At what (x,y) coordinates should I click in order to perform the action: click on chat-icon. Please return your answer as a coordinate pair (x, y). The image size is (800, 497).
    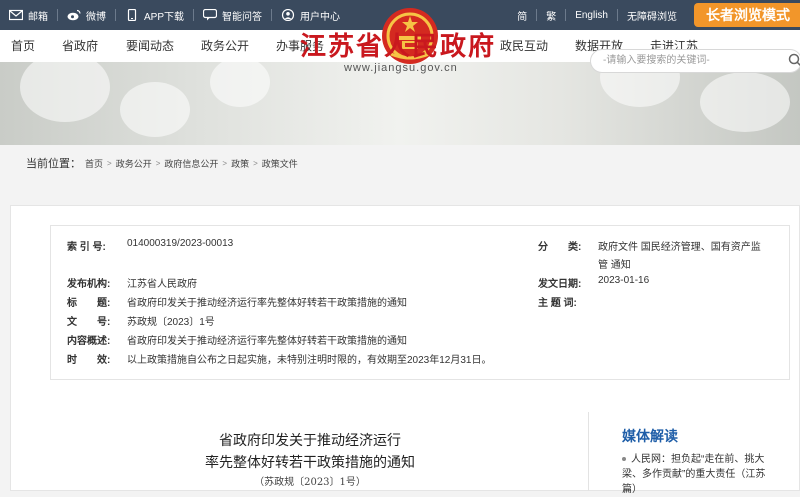
    Looking at the image, I should click on (210, 15).